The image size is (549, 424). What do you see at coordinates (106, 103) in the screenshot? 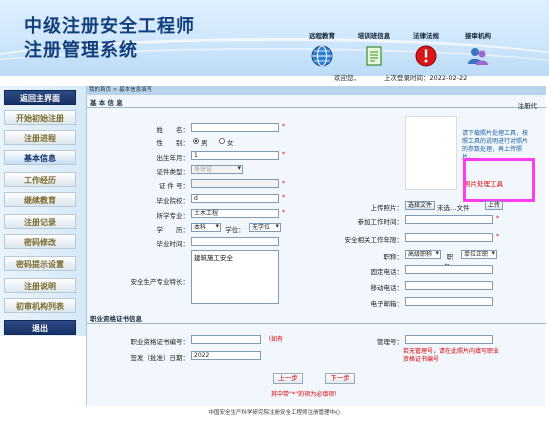
I see `section-title-text: 基 本 信 息` at bounding box center [106, 103].